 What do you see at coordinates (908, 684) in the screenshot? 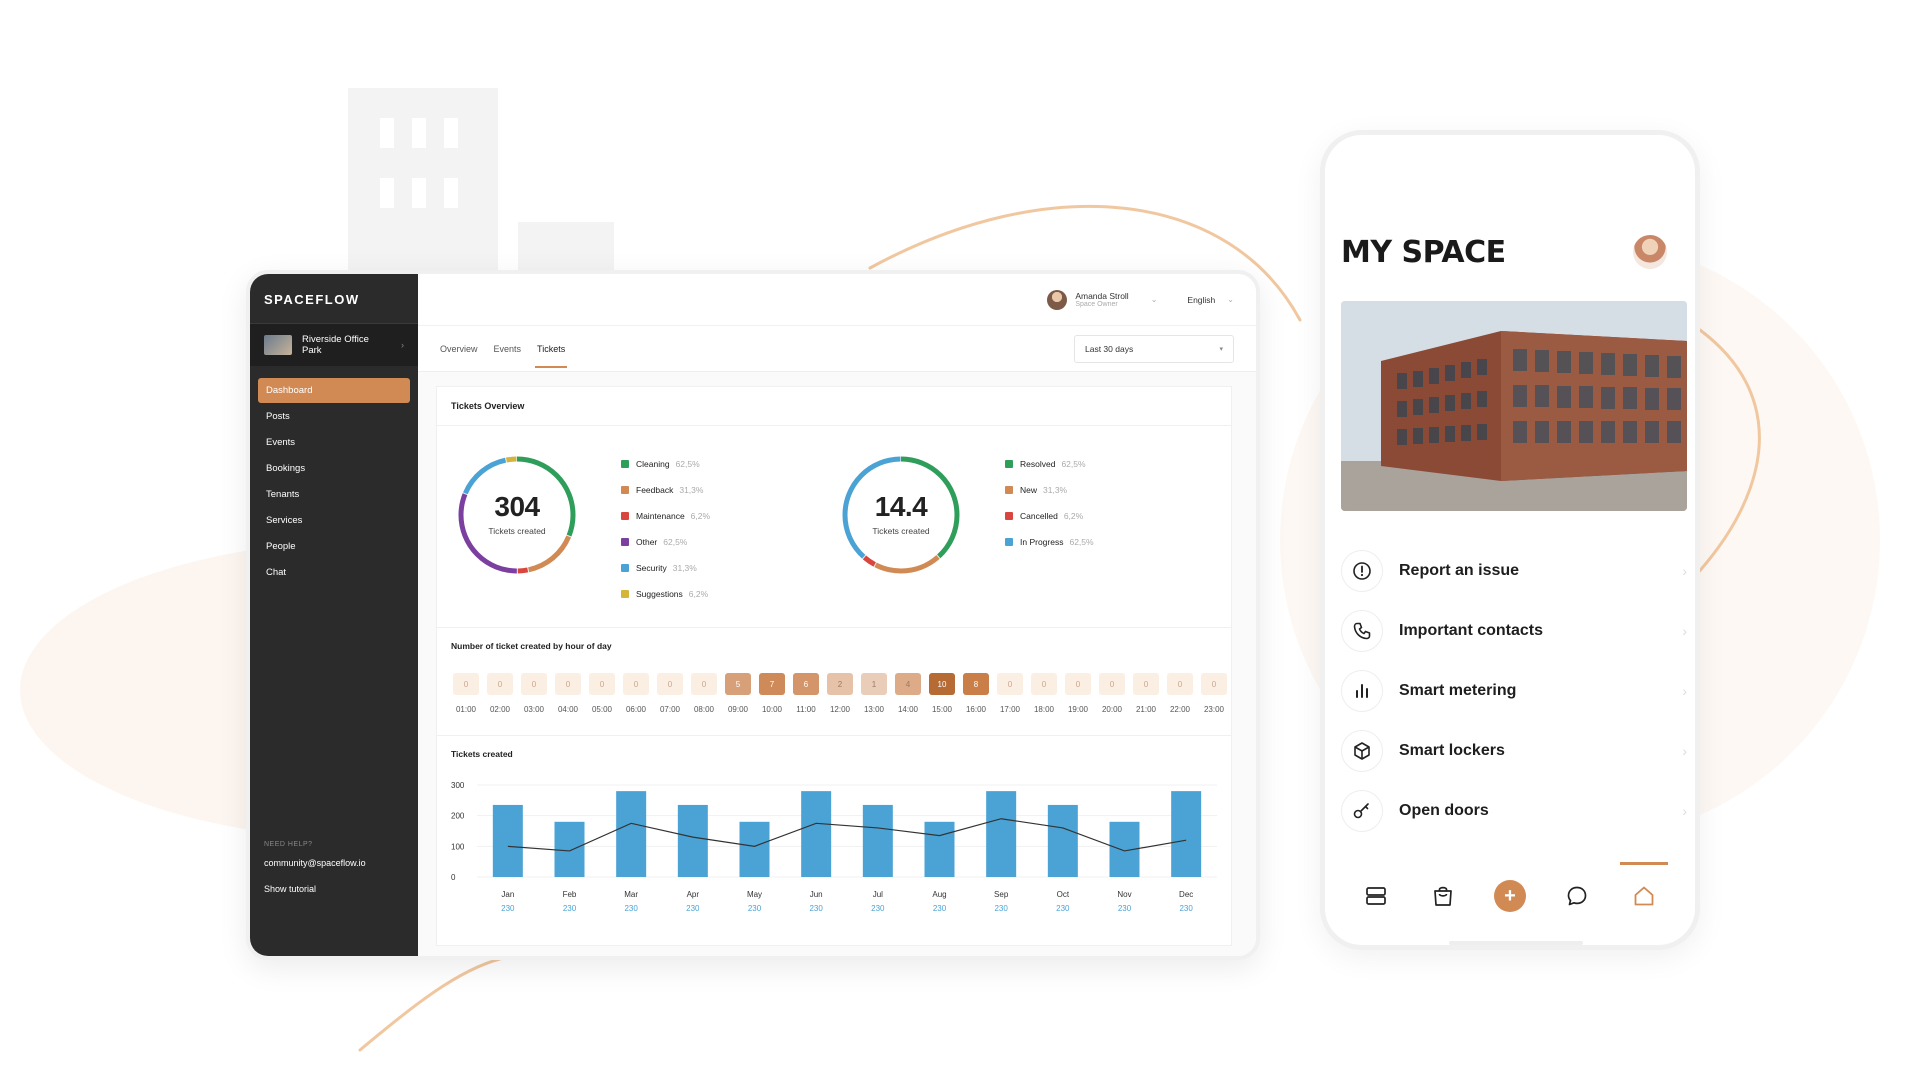
I see `hour-value: 4` at bounding box center [908, 684].